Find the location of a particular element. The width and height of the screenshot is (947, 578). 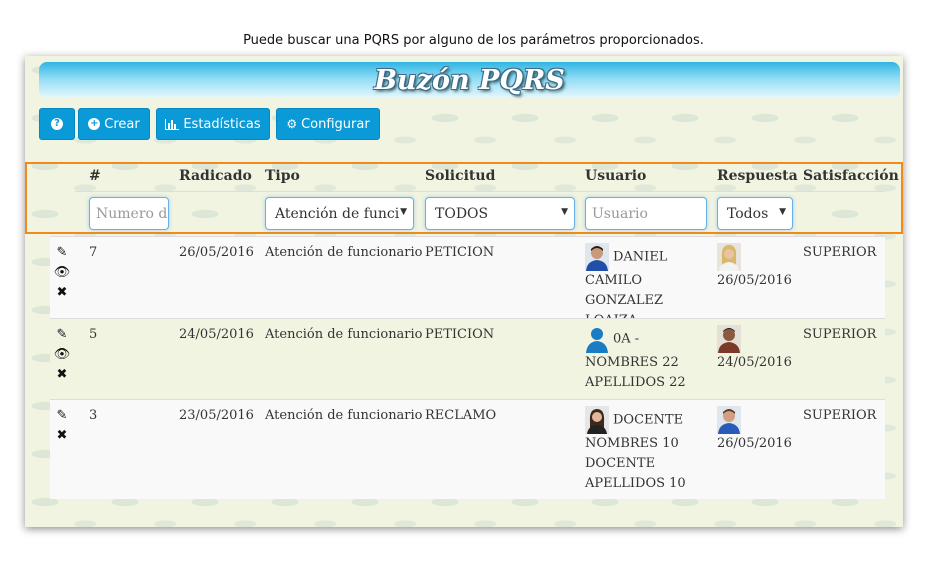

tipo-filter-value: Atención de funci is located at coordinates (337, 213).